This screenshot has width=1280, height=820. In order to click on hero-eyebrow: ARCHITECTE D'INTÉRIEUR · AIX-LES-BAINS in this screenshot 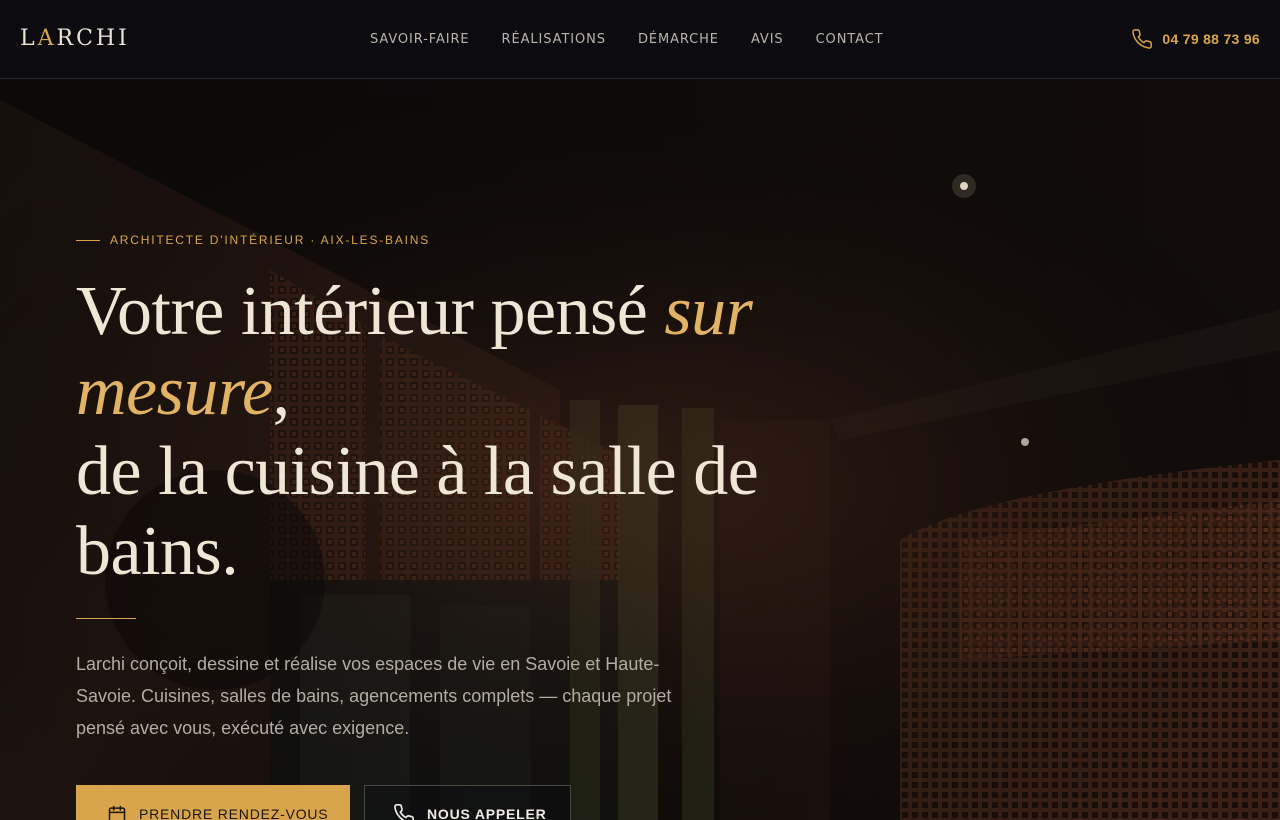, I will do `click(253, 240)`.